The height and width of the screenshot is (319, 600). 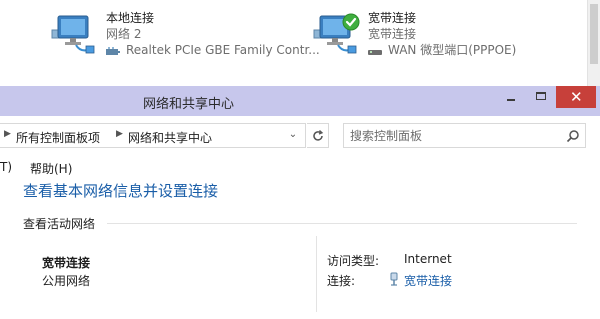 What do you see at coordinates (6, 167) in the screenshot?
I see `menu-item-tools: T)` at bounding box center [6, 167].